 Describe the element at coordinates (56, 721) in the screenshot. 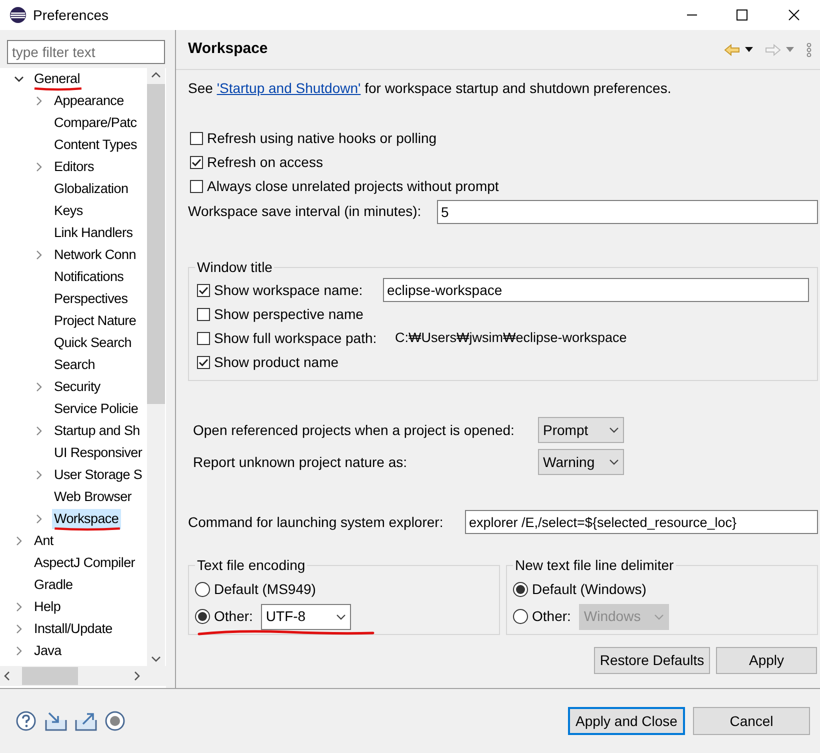

I see `import-icon` at that location.